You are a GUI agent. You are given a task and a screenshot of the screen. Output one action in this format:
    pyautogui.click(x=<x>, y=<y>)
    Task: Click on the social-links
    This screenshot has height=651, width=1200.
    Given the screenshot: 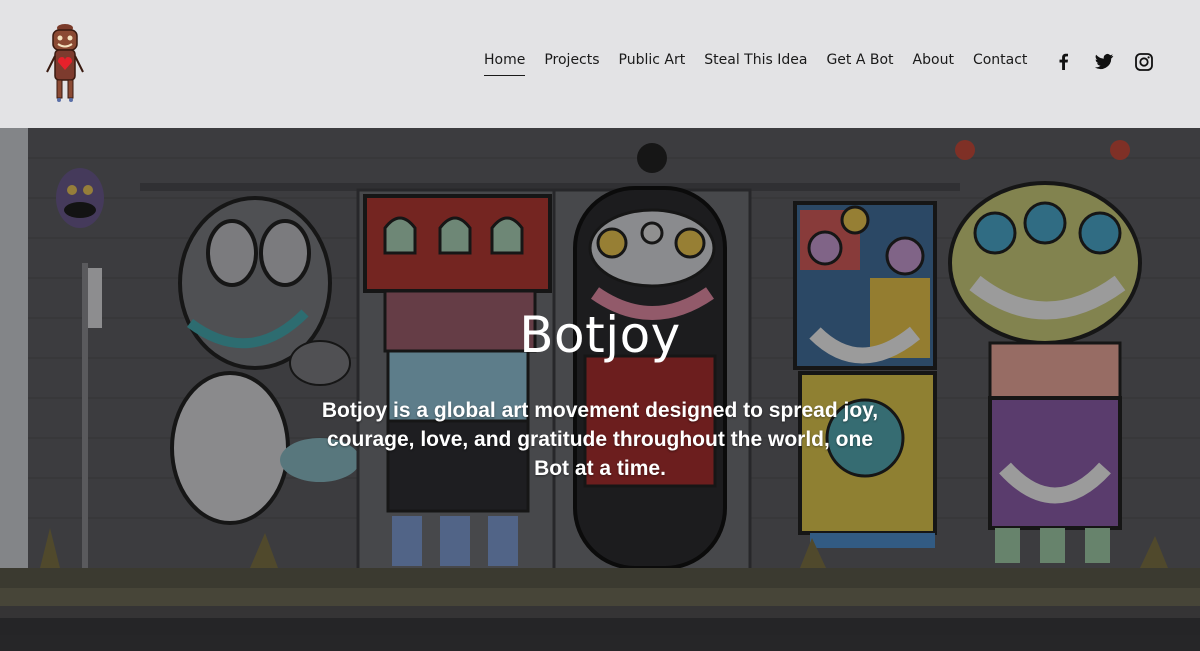 What is the action you would take?
    pyautogui.click(x=1104, y=62)
    